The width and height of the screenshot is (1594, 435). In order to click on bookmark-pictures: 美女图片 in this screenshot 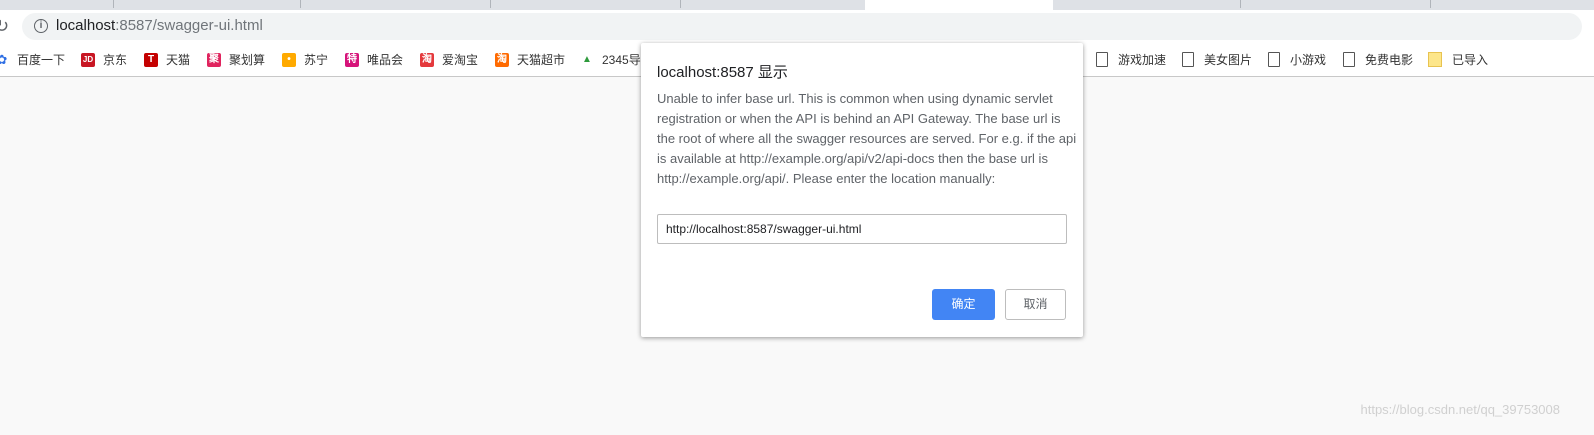, I will do `click(1217, 59)`.